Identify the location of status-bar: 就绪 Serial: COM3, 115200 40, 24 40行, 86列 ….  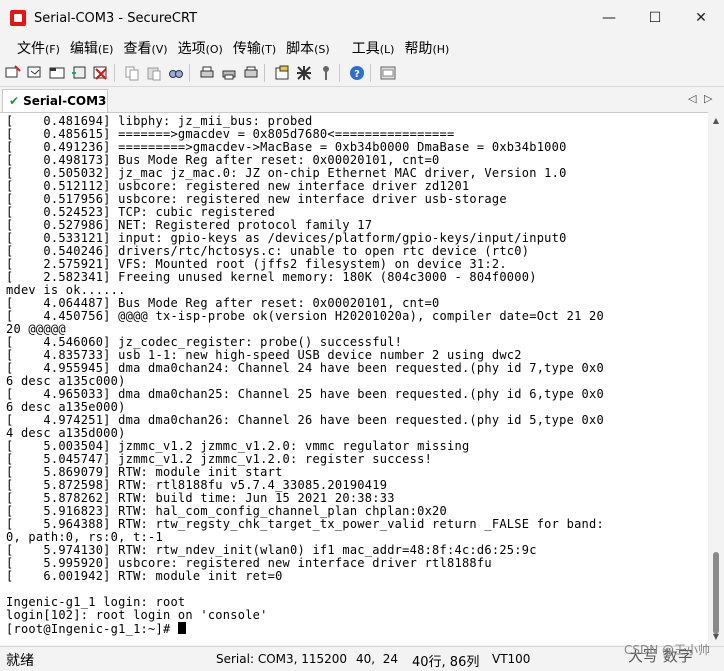
(362, 657).